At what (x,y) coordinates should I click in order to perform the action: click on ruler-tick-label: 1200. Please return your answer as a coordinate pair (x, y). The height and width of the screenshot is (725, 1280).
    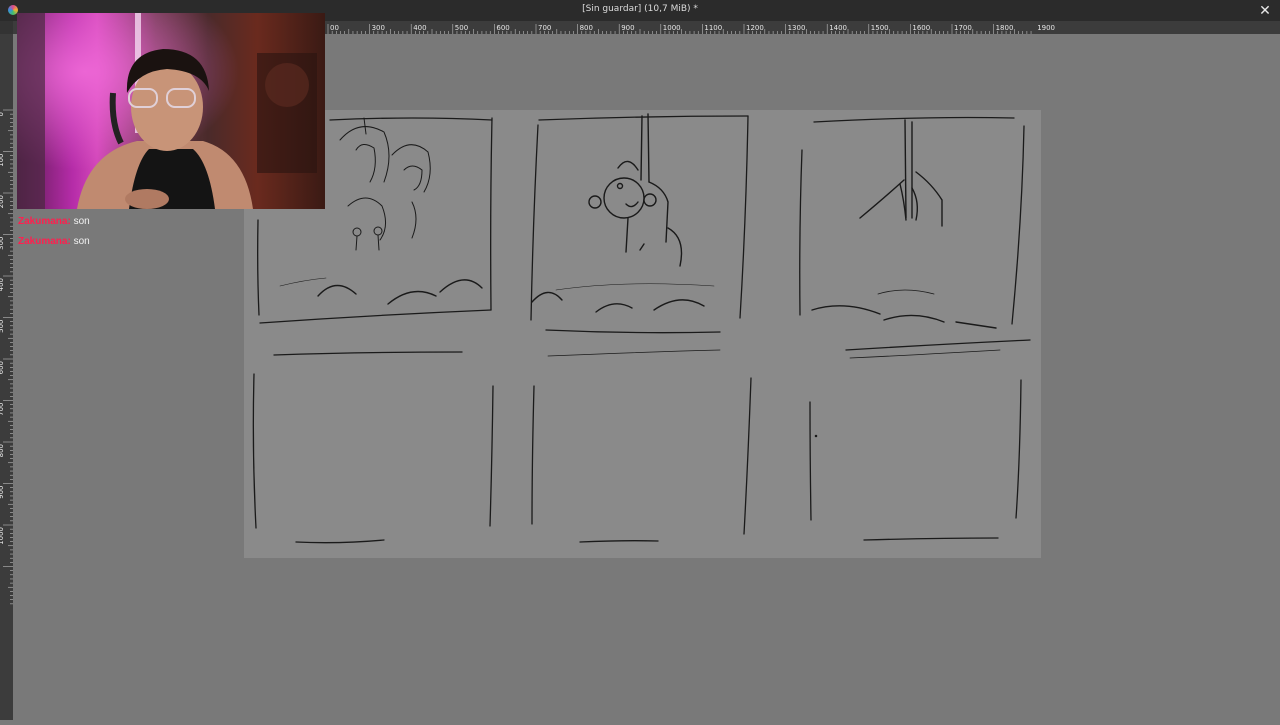
    Looking at the image, I should click on (755, 28).